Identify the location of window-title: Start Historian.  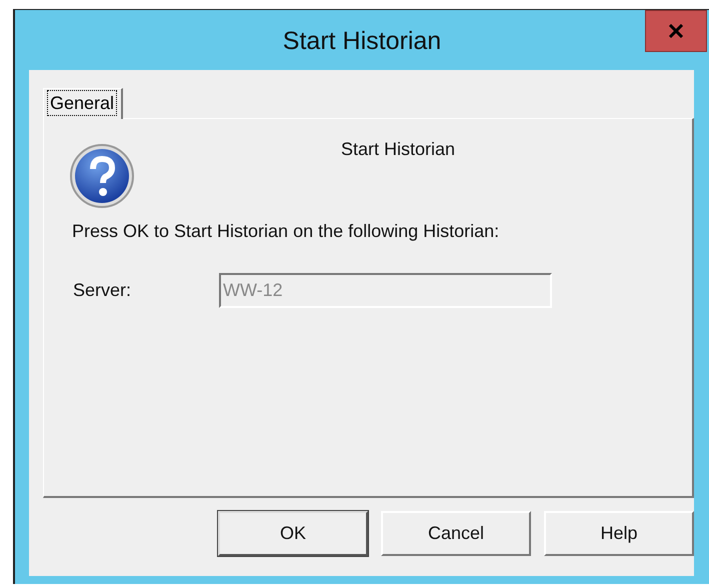
(362, 41).